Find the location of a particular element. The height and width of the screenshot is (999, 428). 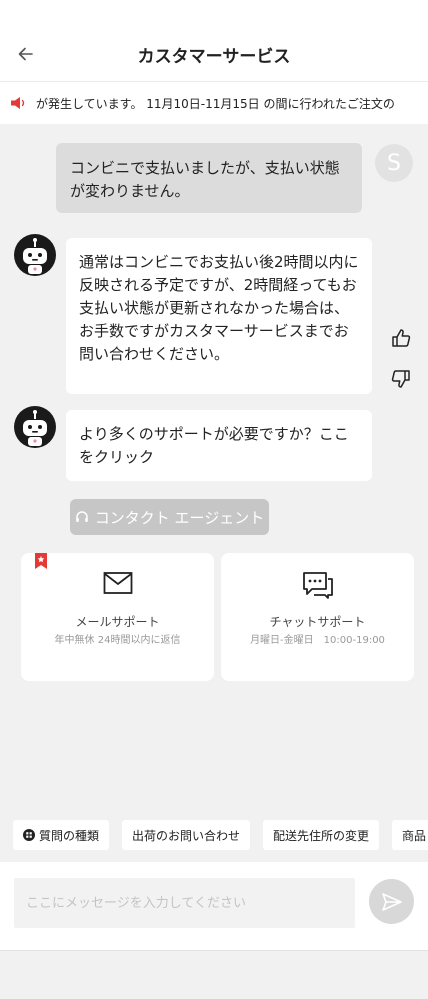

send-icon is located at coordinates (391, 901).